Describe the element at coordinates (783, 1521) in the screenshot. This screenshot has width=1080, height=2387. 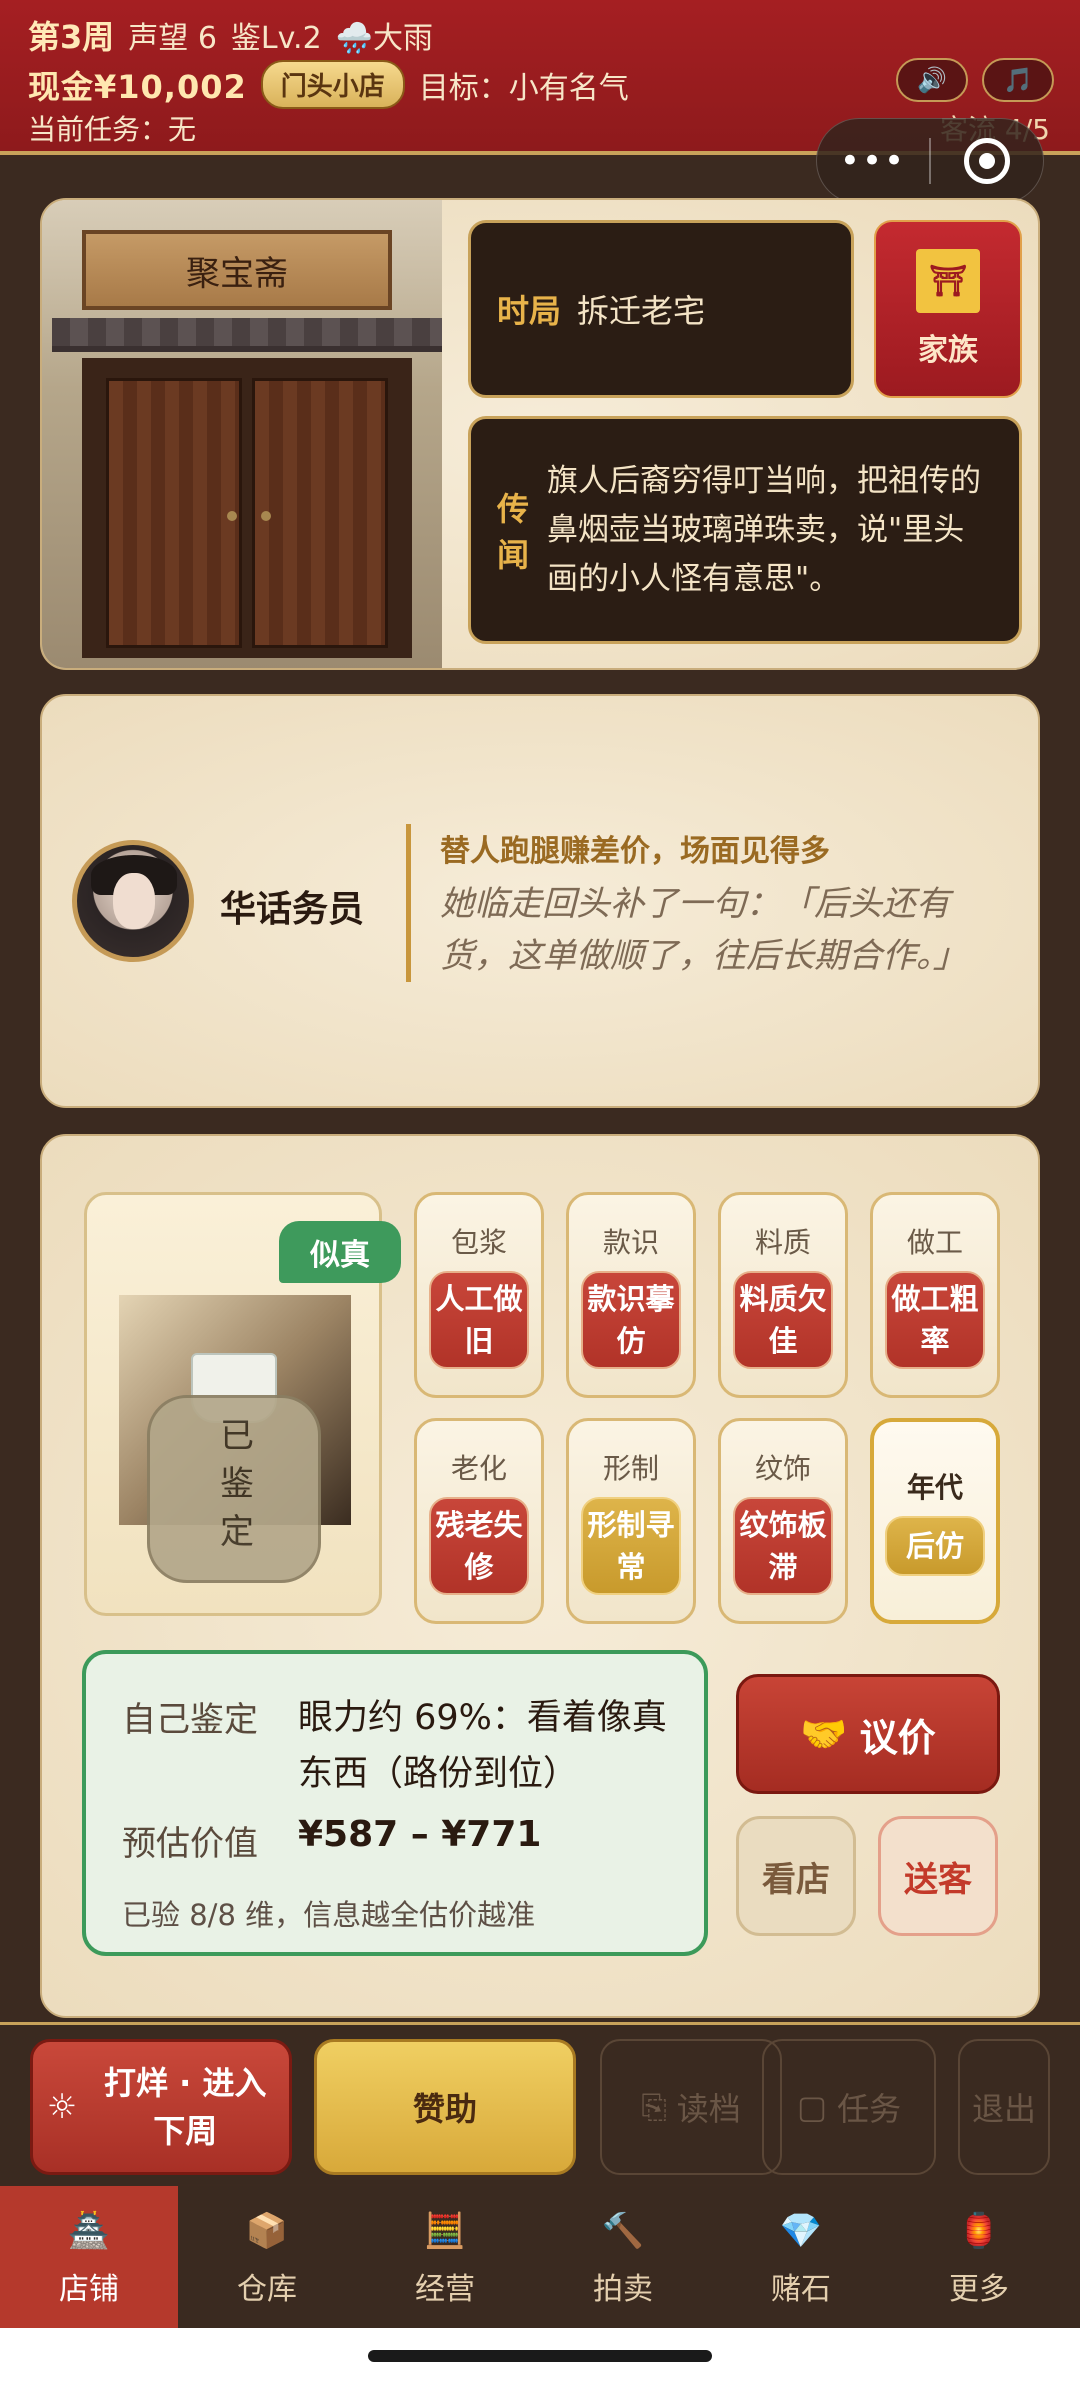
I see `attr-card-pattern: 纹饰 纹饰板滞` at that location.